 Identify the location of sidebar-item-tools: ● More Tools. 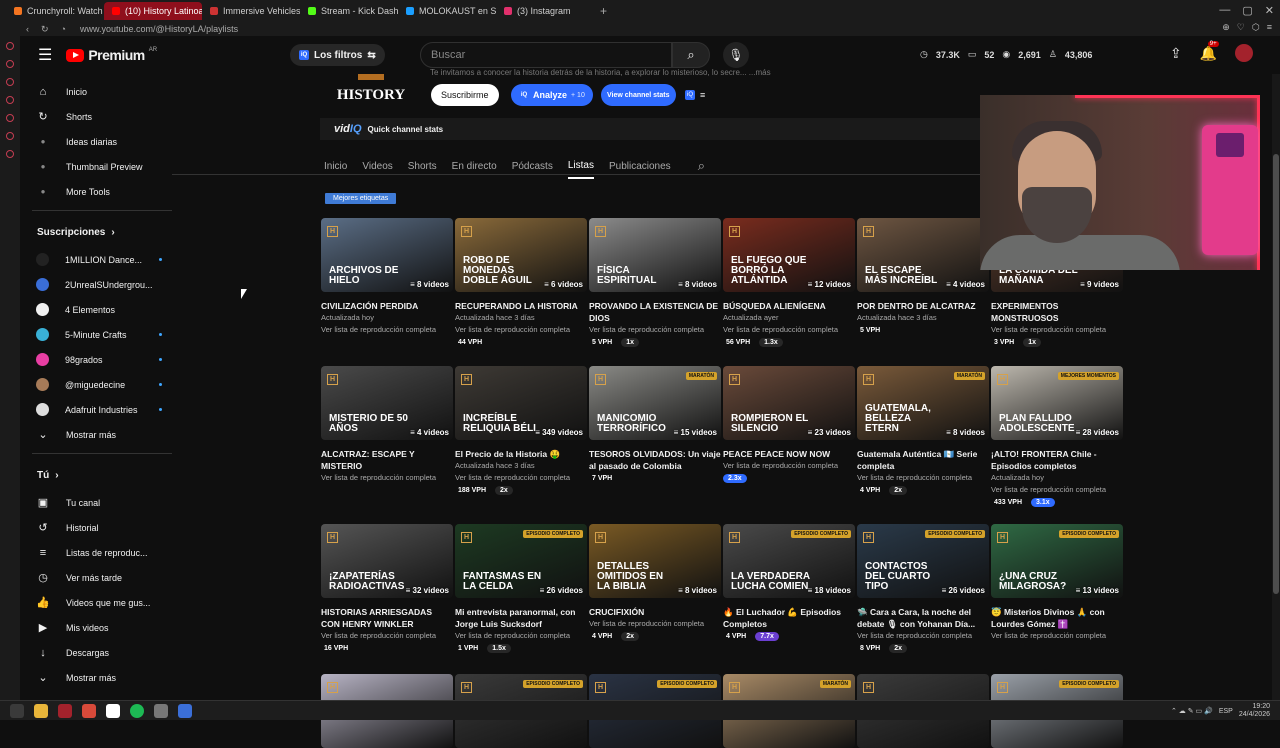
(96, 191).